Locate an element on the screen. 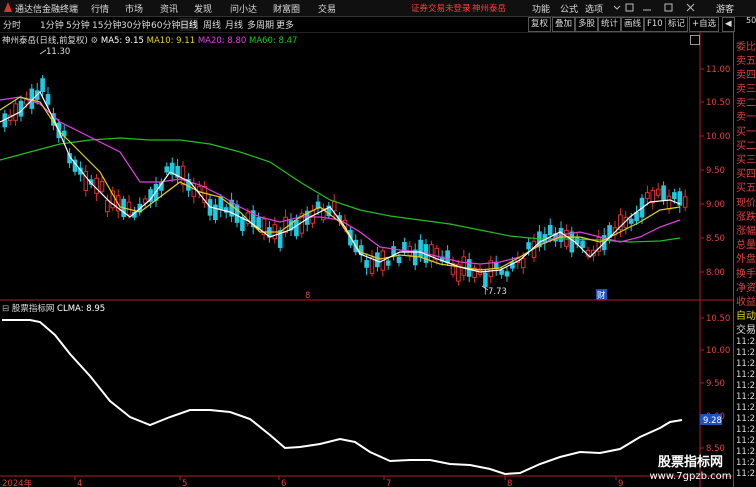 The image size is (756, 487). menu-formula: 公式 is located at coordinates (569, 8).